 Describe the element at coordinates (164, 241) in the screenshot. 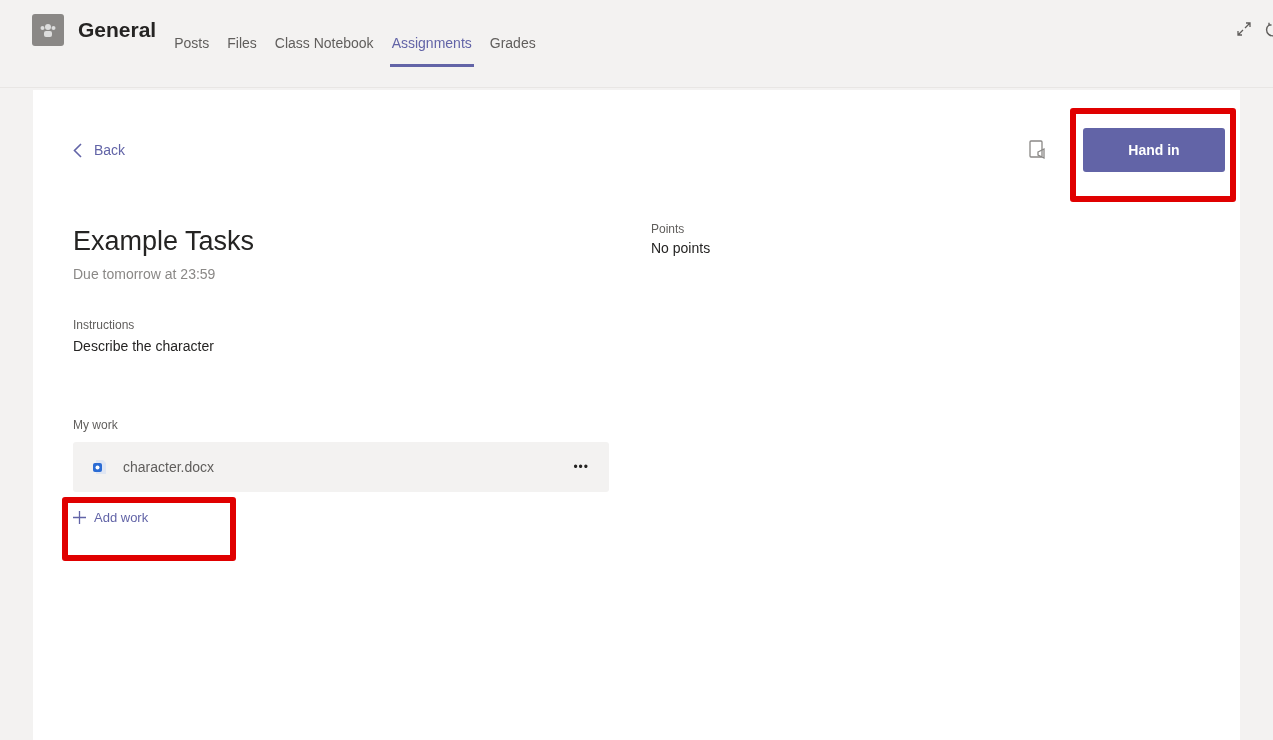

I see `assignment-title: Example Tasks` at that location.